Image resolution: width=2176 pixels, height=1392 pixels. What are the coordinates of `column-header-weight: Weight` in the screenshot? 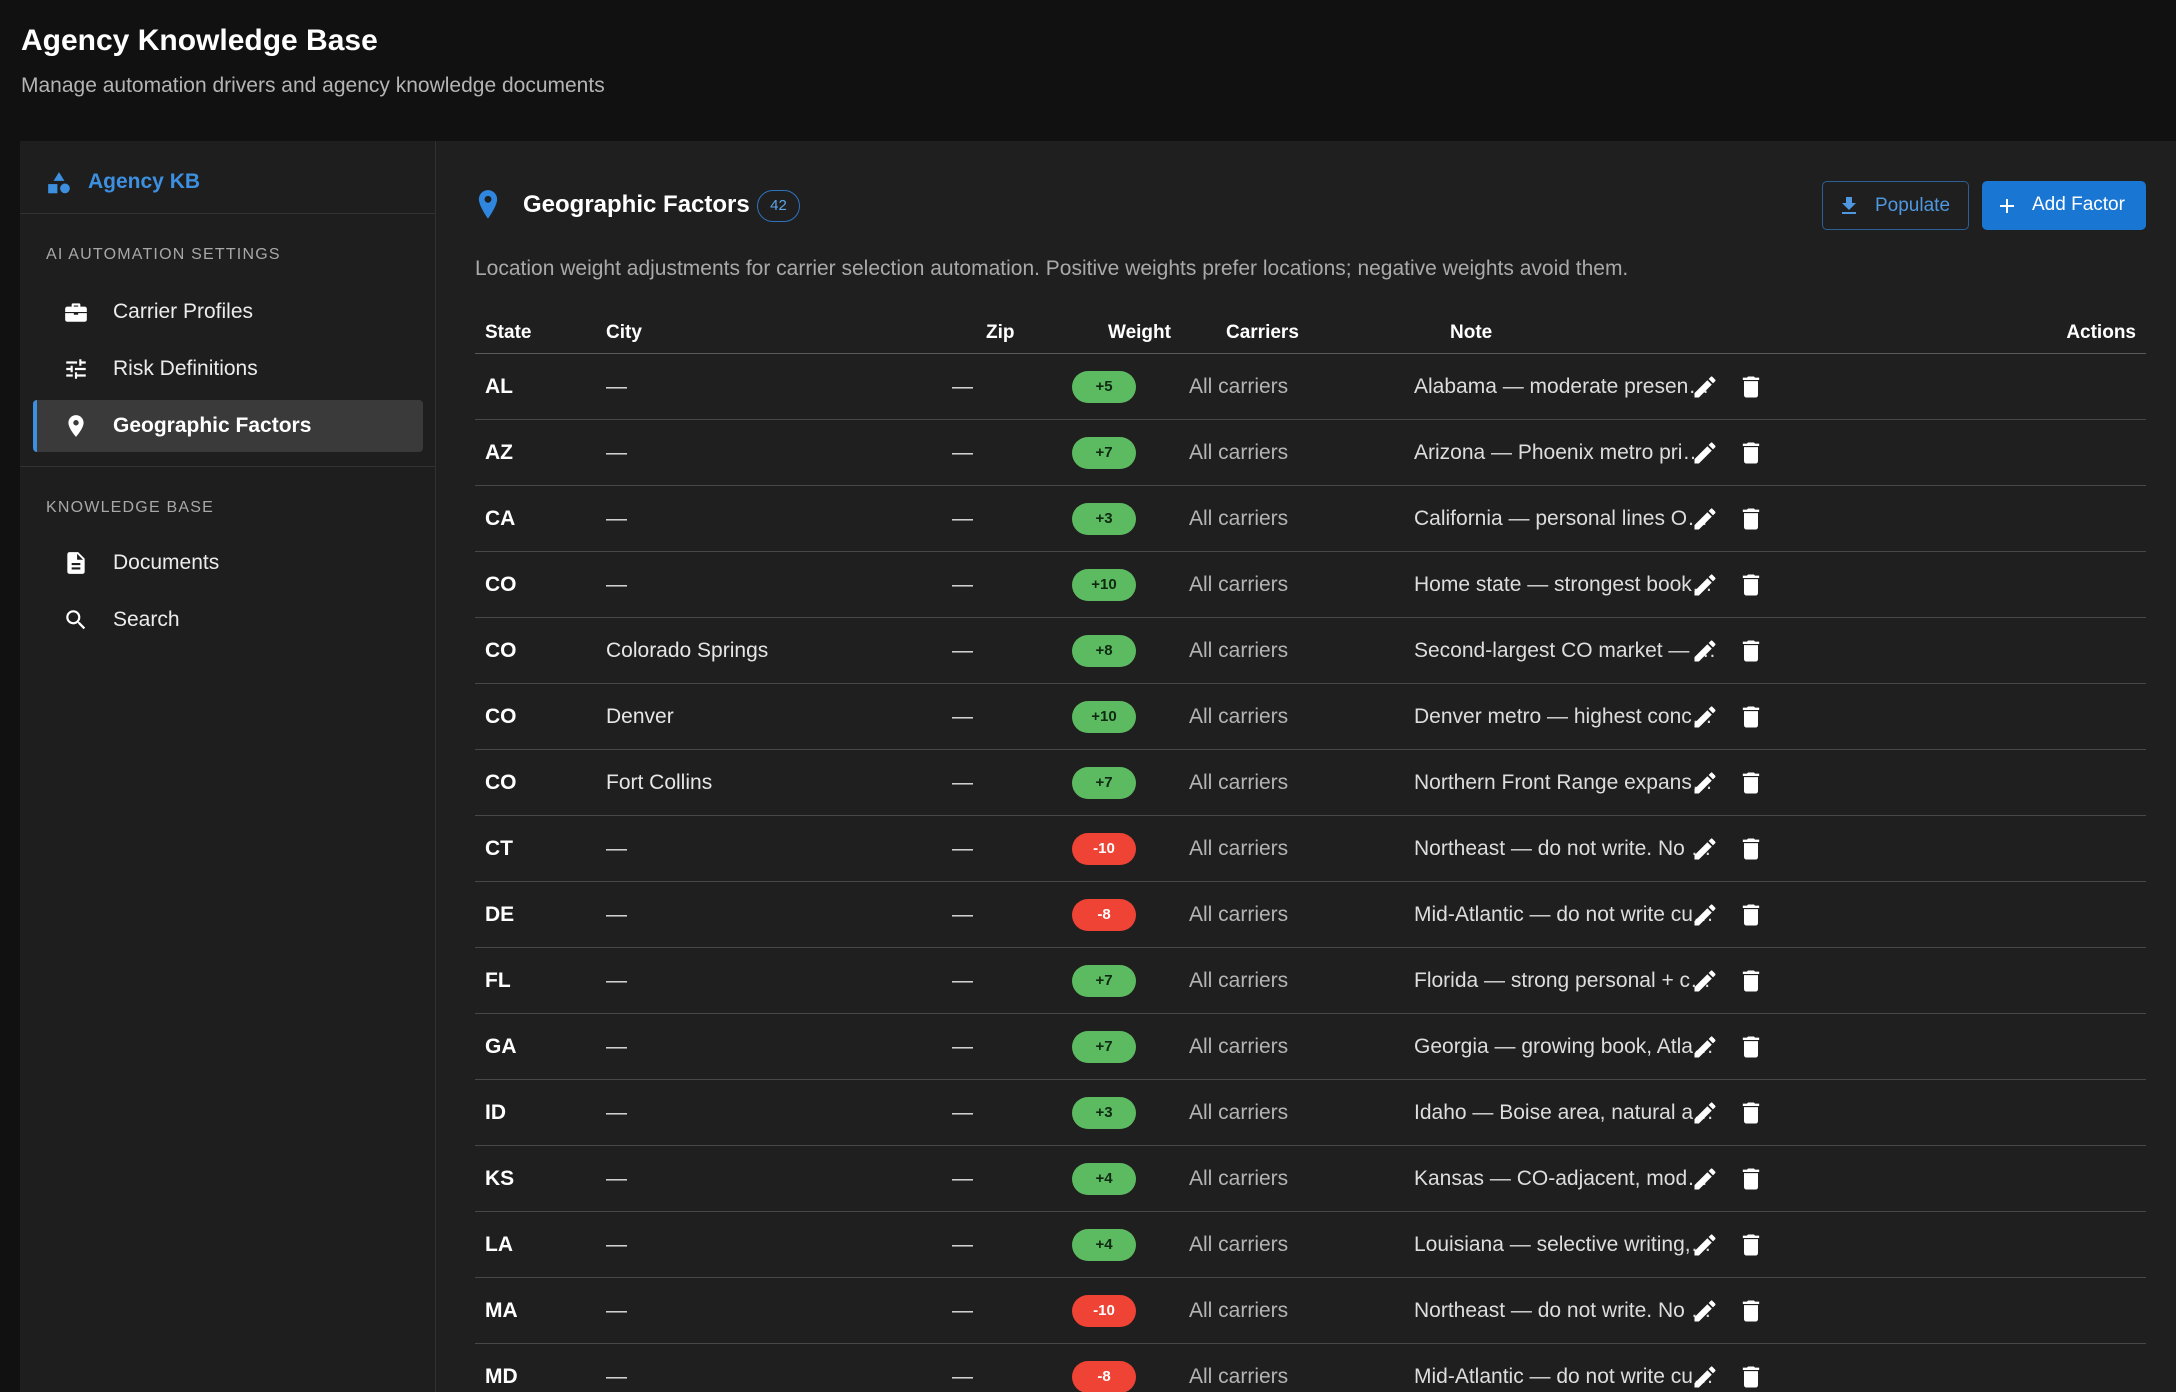 It's located at (1139, 333).